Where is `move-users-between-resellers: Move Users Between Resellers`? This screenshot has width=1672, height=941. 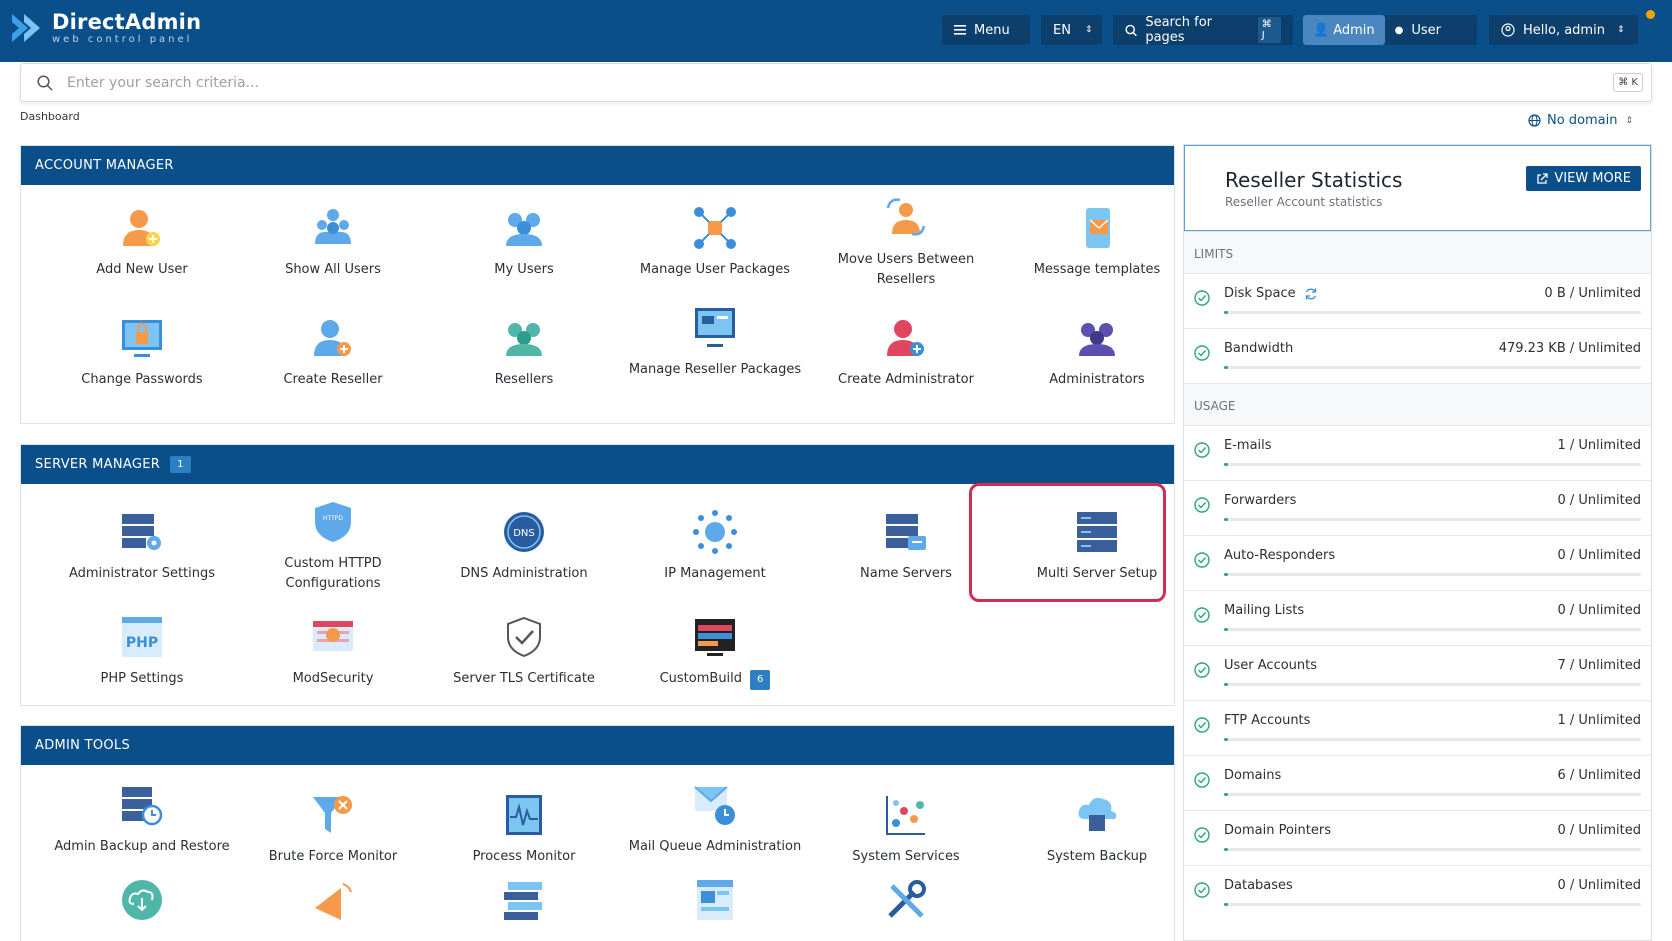 move-users-between-resellers: Move Users Between Resellers is located at coordinates (906, 242).